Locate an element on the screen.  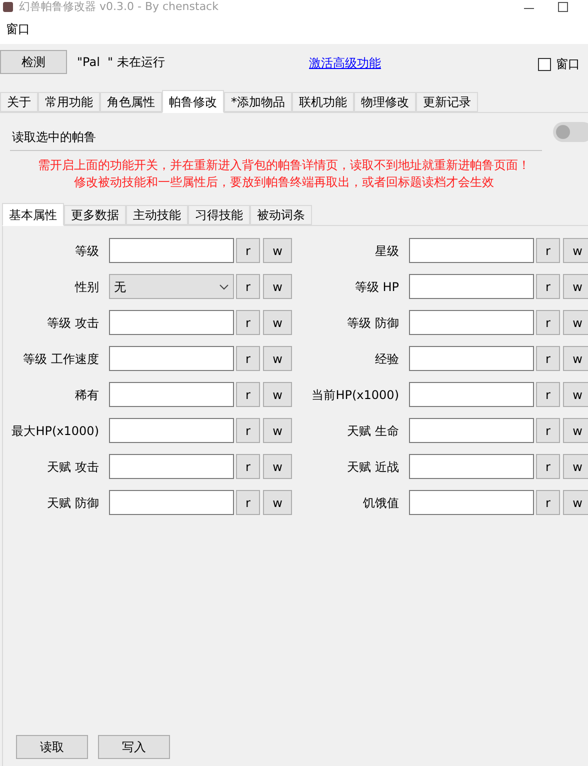
field-label: 天赋 生命 is located at coordinates (372, 431).